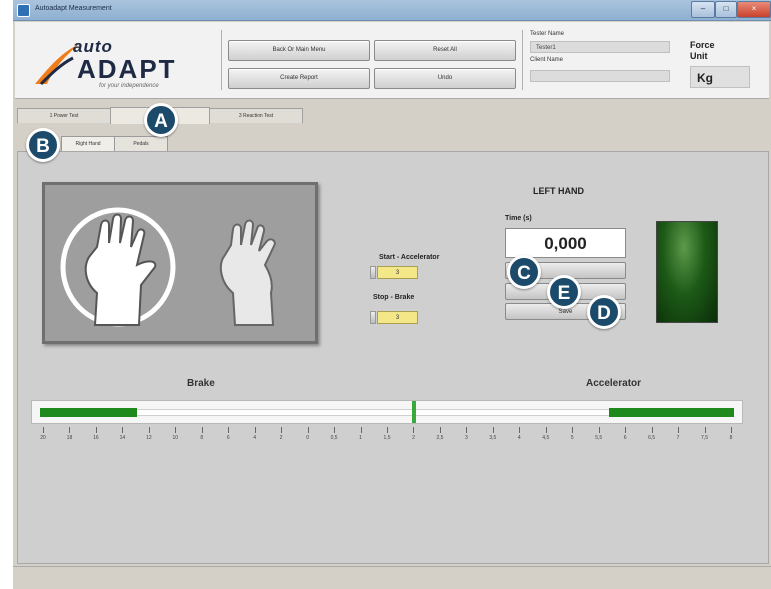 The width and height of the screenshot is (771, 589). I want to click on undo-button: Undo, so click(445, 78).